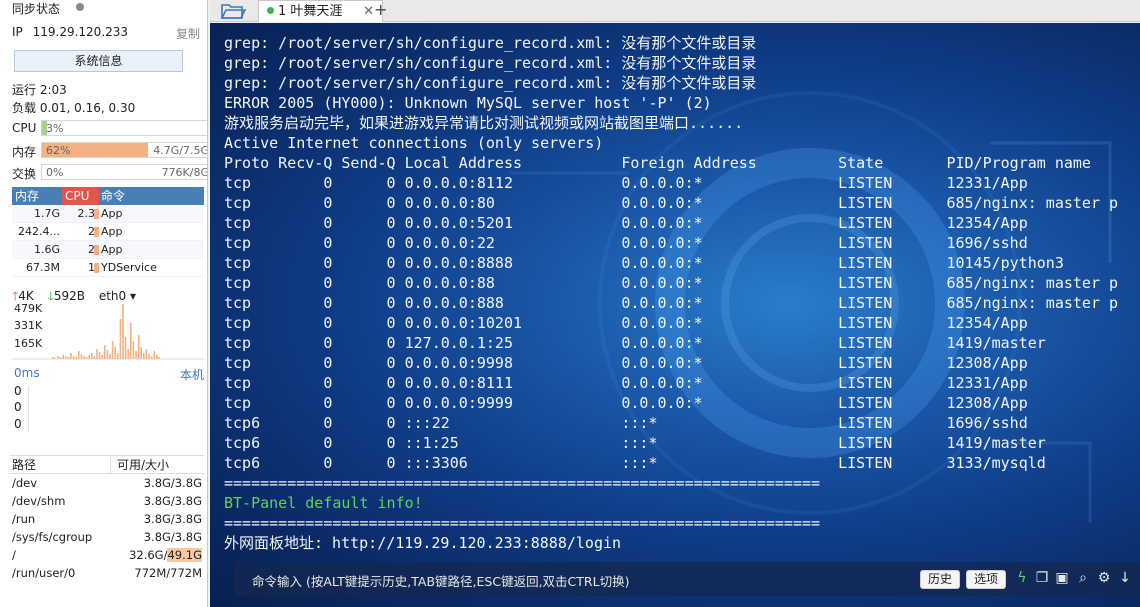 The width and height of the screenshot is (1140, 607). Describe the element at coordinates (107, 501) in the screenshot. I see `disk-row: /dev/shm 3.8G/3.8G` at that location.